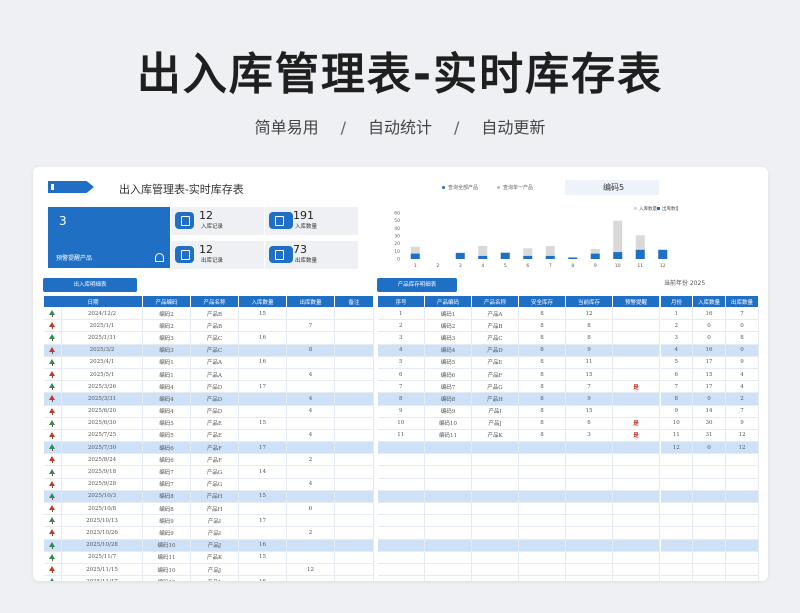 This screenshot has width=800, height=613. What do you see at coordinates (401, 326) in the screenshot?
I see `index-cell: 2` at bounding box center [401, 326].